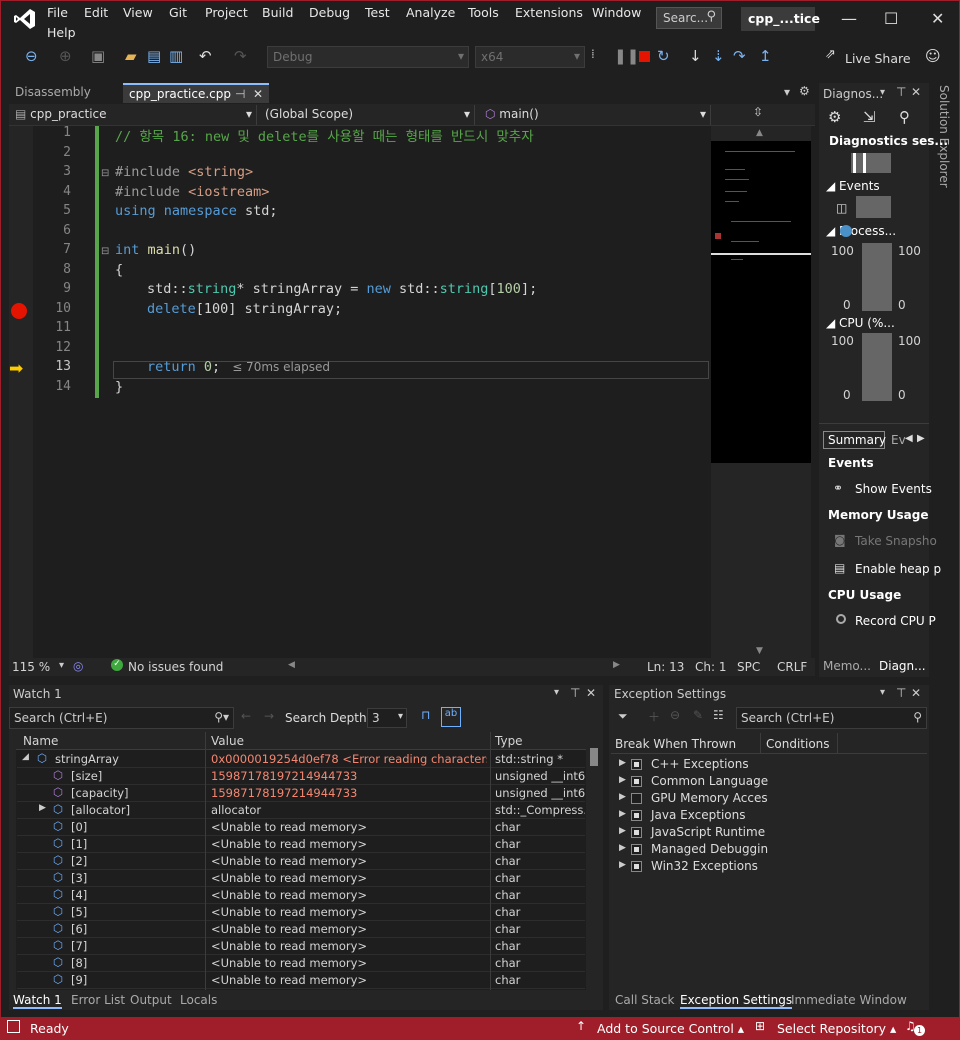 The width and height of the screenshot is (960, 1040). Describe the element at coordinates (736, 1001) in the screenshot. I see `tab-exception-settings: Exception Settings` at that location.